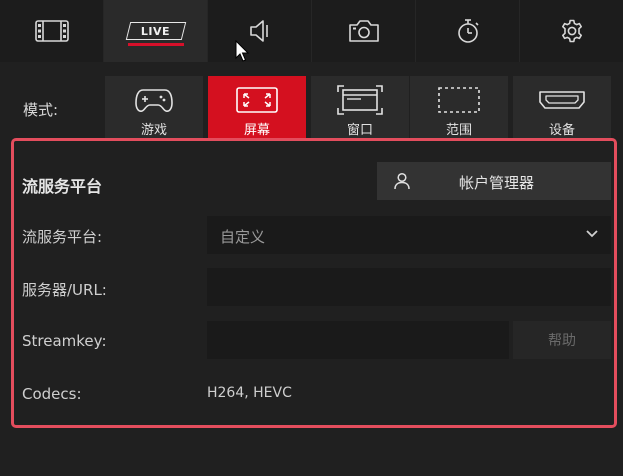  I want to click on chevron-down-icon, so click(592, 234).